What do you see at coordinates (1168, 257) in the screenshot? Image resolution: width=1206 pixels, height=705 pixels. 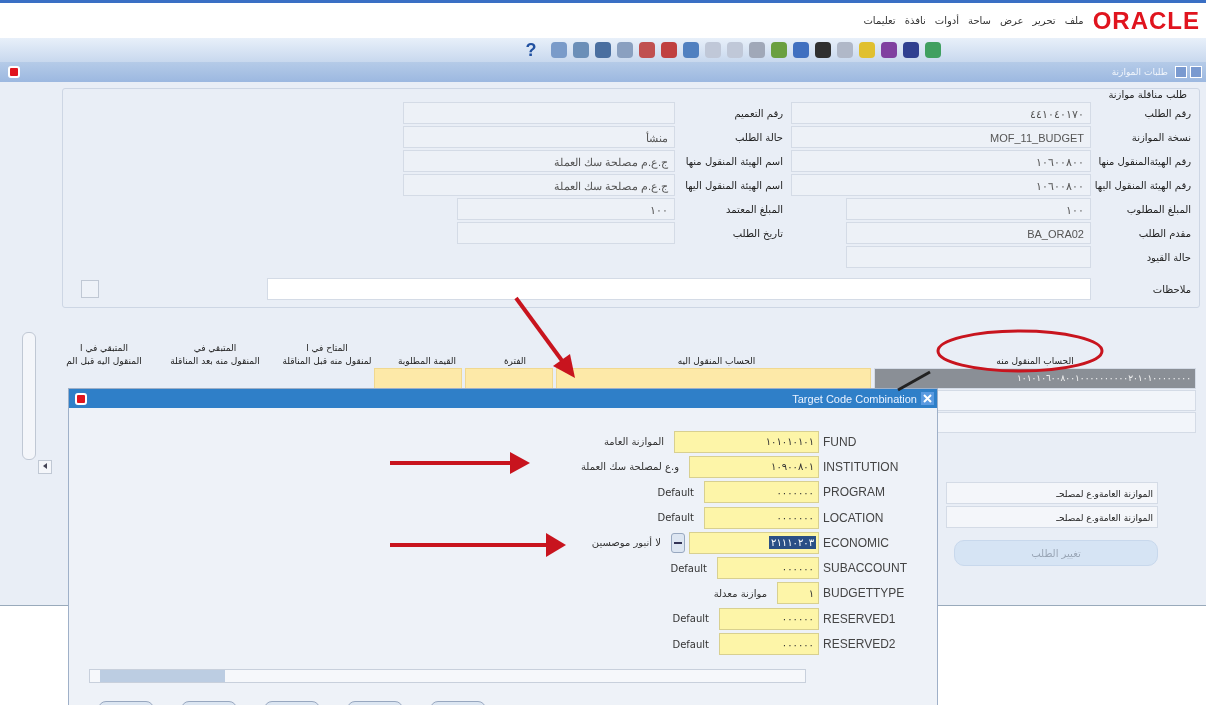 I see `field-label: حالة القيود` at bounding box center [1168, 257].